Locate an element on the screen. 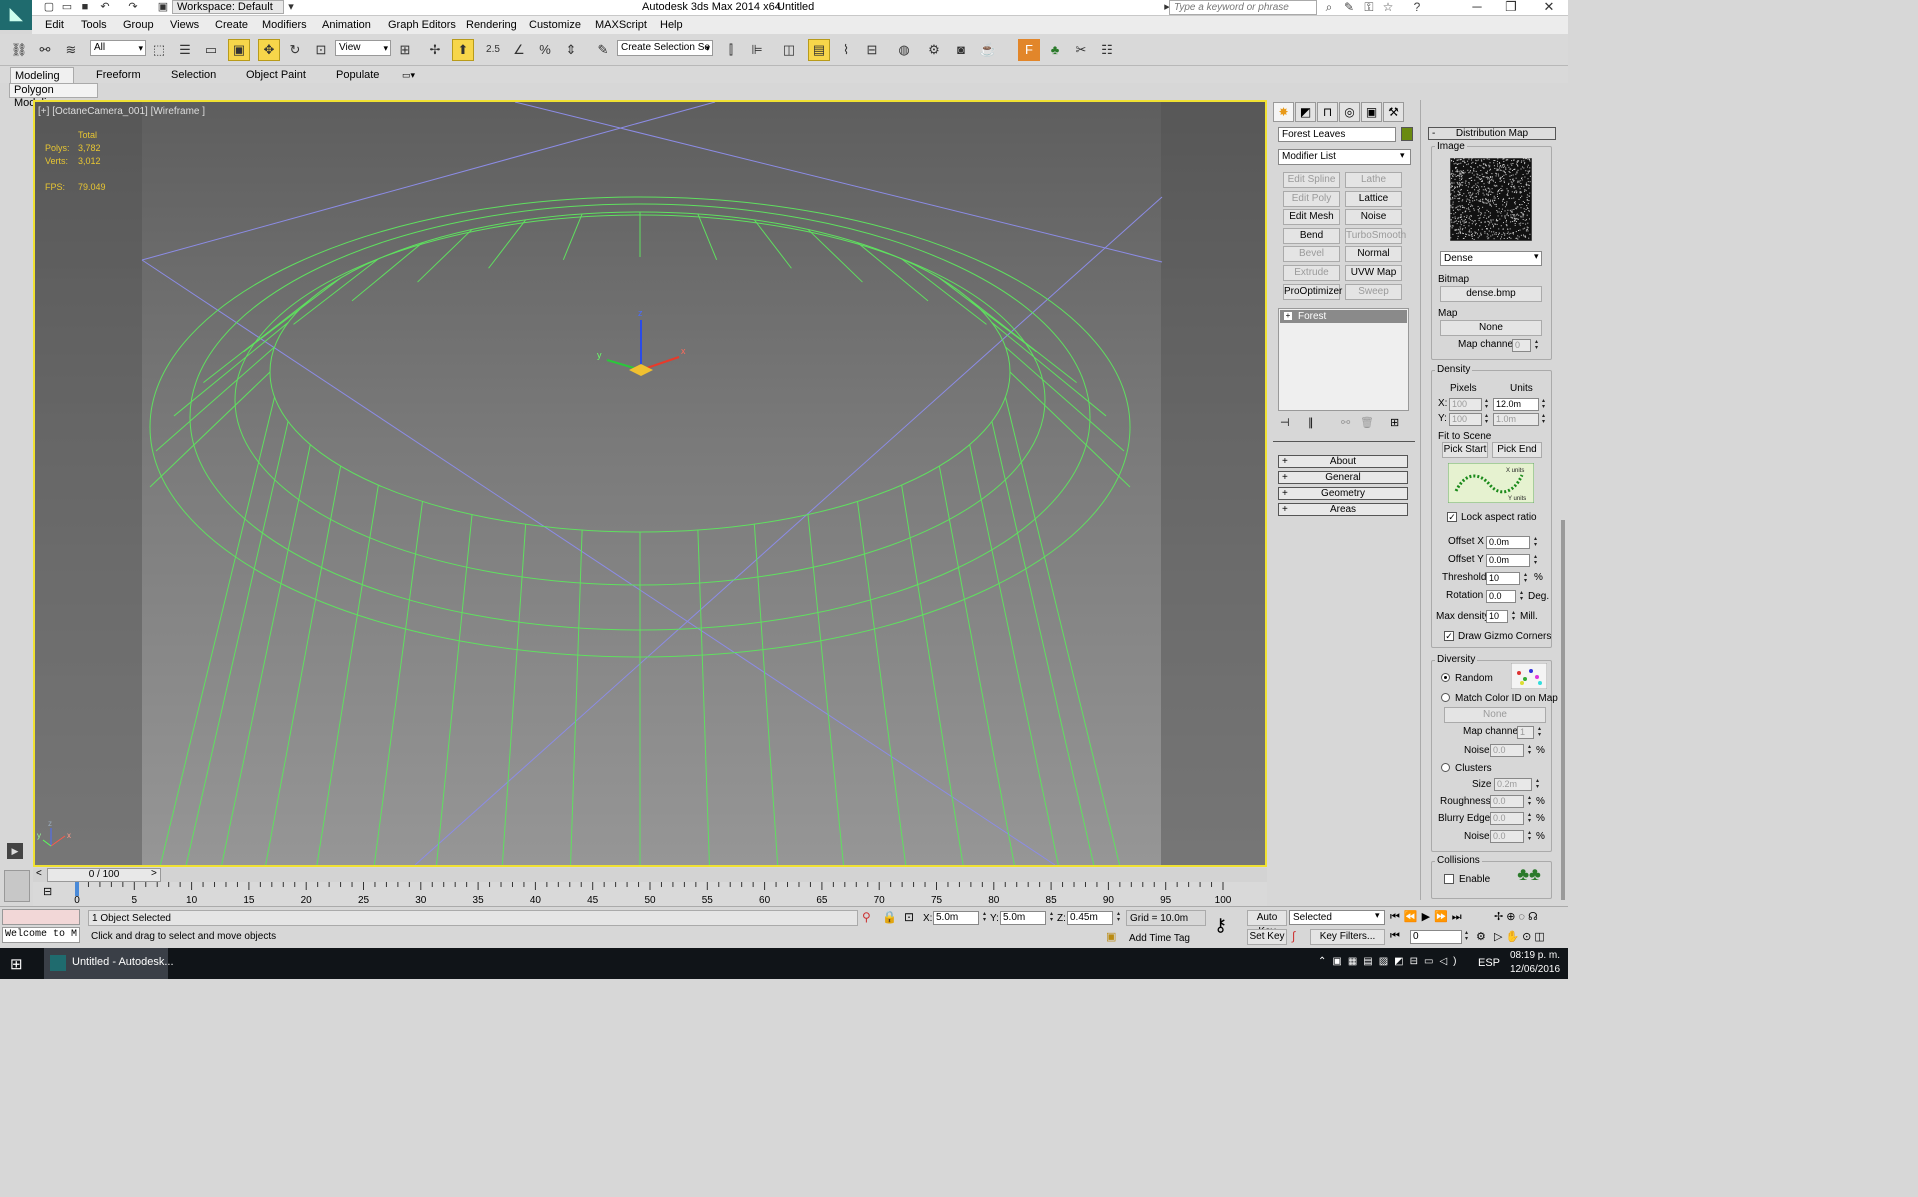 The width and height of the screenshot is (1918, 1197). tab-freeform: Freeform is located at coordinates (118, 75).